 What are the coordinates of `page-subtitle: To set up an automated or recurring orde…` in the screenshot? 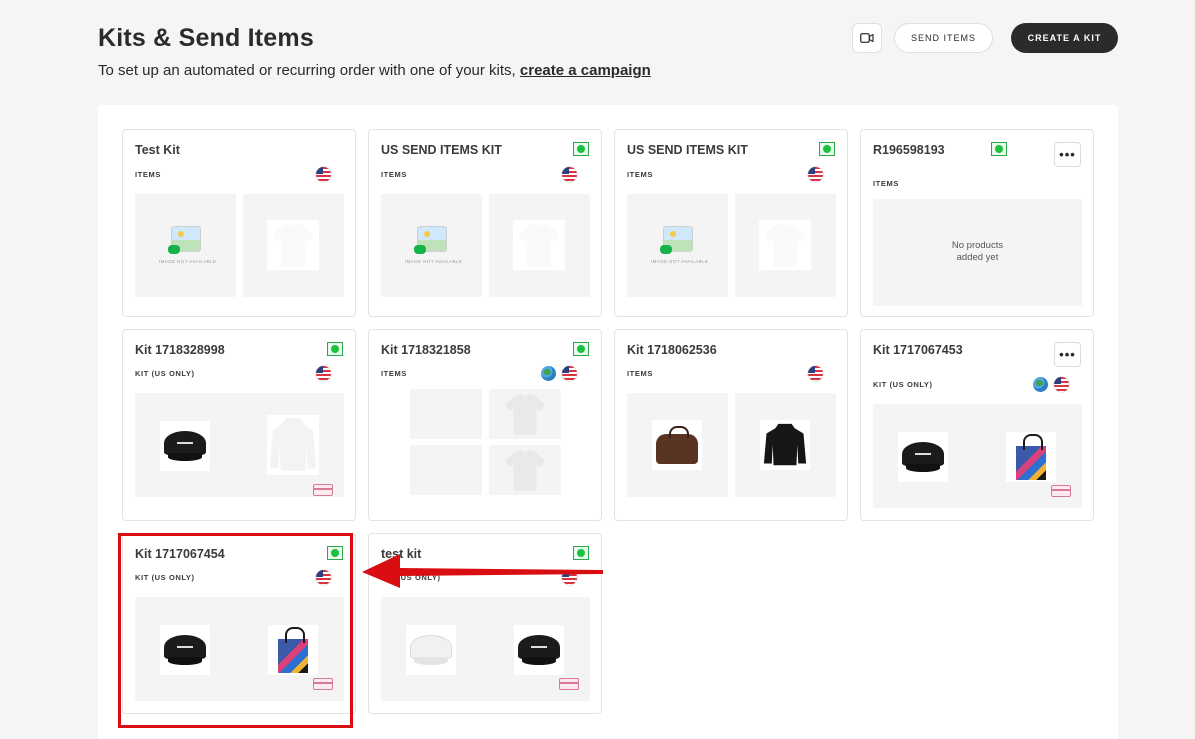 It's located at (374, 70).